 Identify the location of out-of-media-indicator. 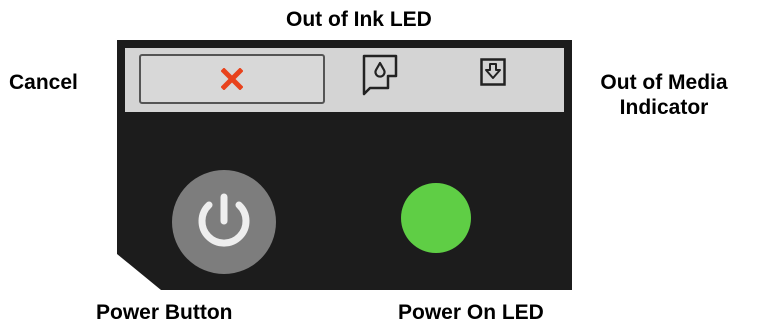
(493, 72).